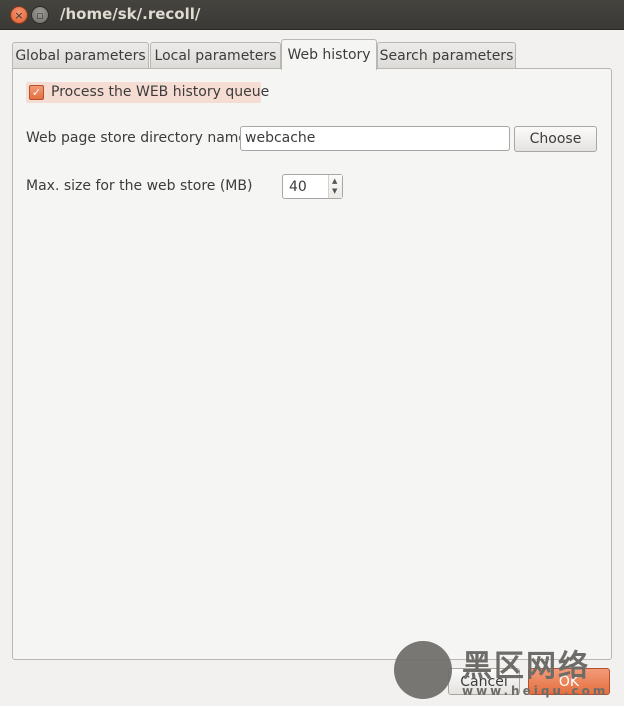  Describe the element at coordinates (334, 181) in the screenshot. I see `spin-up-icon: ▲` at that location.